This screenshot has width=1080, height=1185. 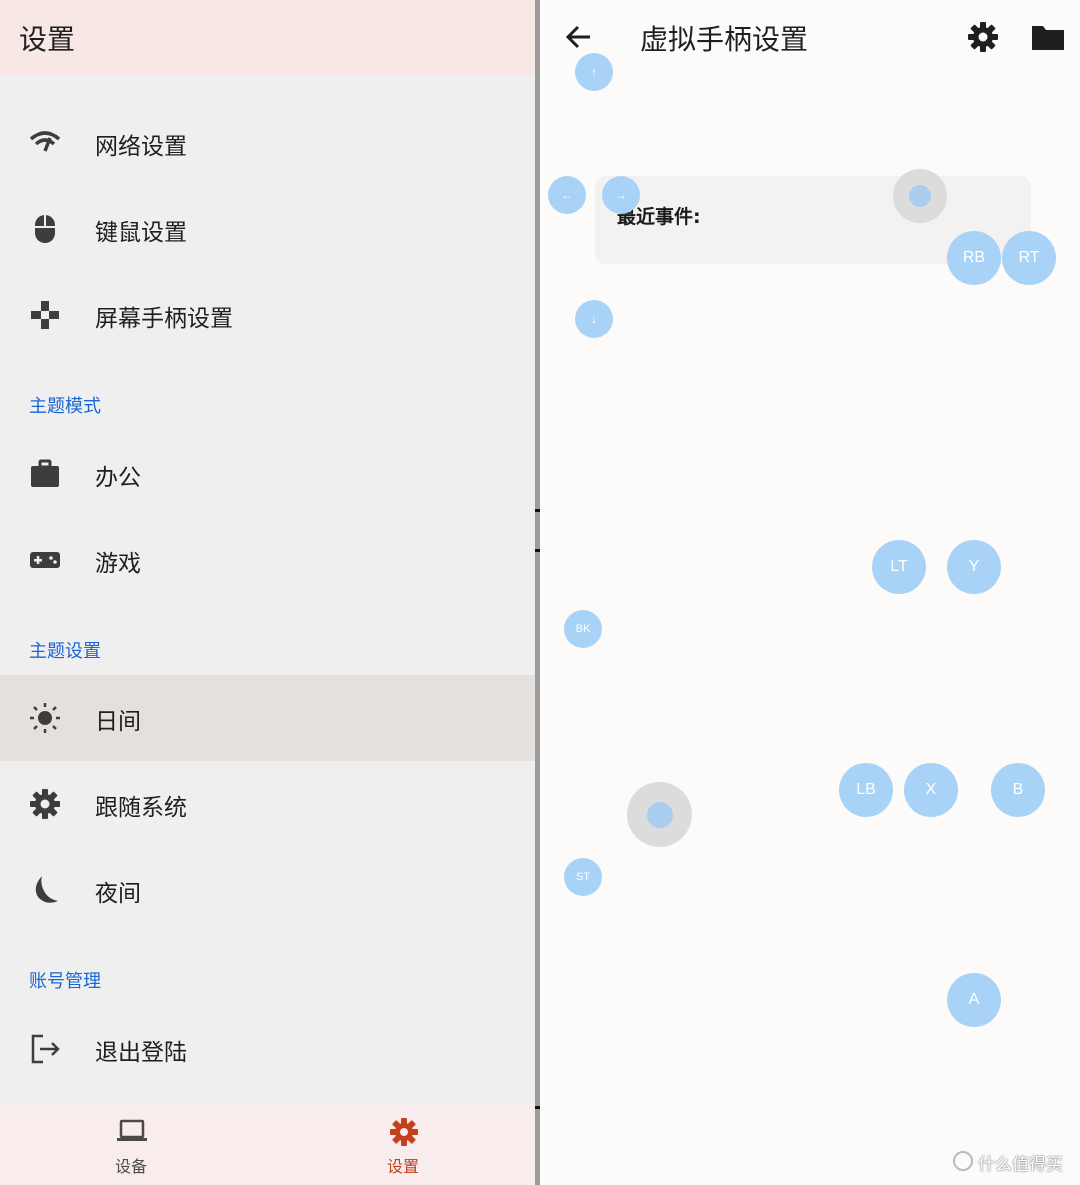 What do you see at coordinates (267, 804) in the screenshot?
I see `menu-item-follow-system: 跟随系统` at bounding box center [267, 804].